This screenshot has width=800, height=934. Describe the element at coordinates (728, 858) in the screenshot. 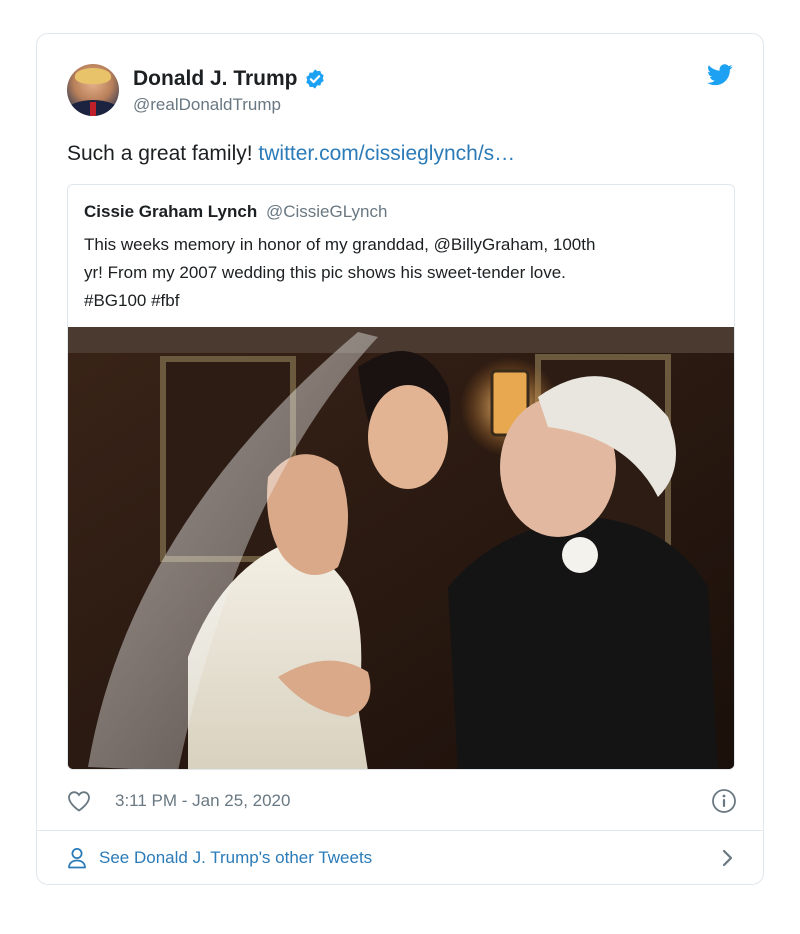

I see `chevron-right-icon` at that location.